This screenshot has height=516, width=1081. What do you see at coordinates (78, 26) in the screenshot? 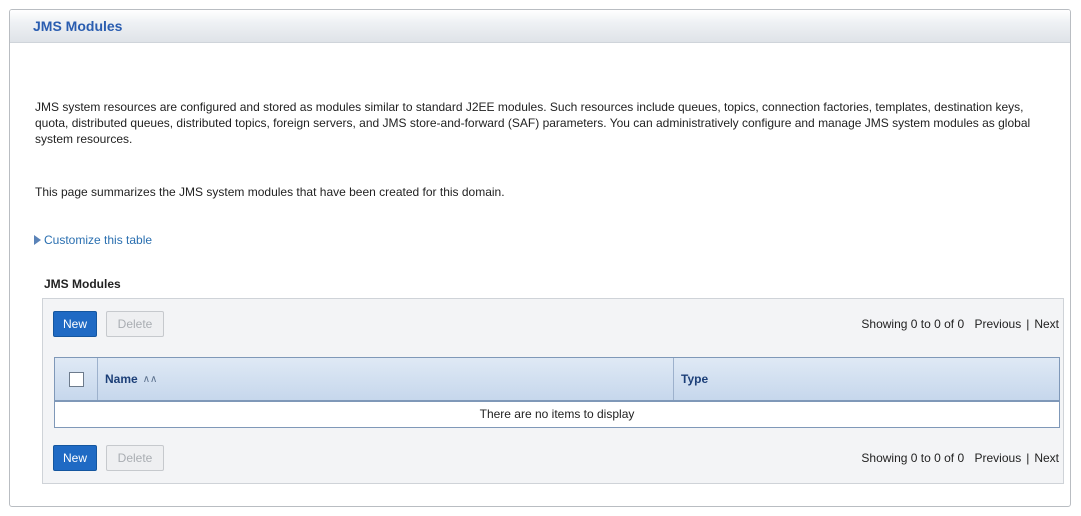
I see `page-title: JMS Modules` at bounding box center [78, 26].